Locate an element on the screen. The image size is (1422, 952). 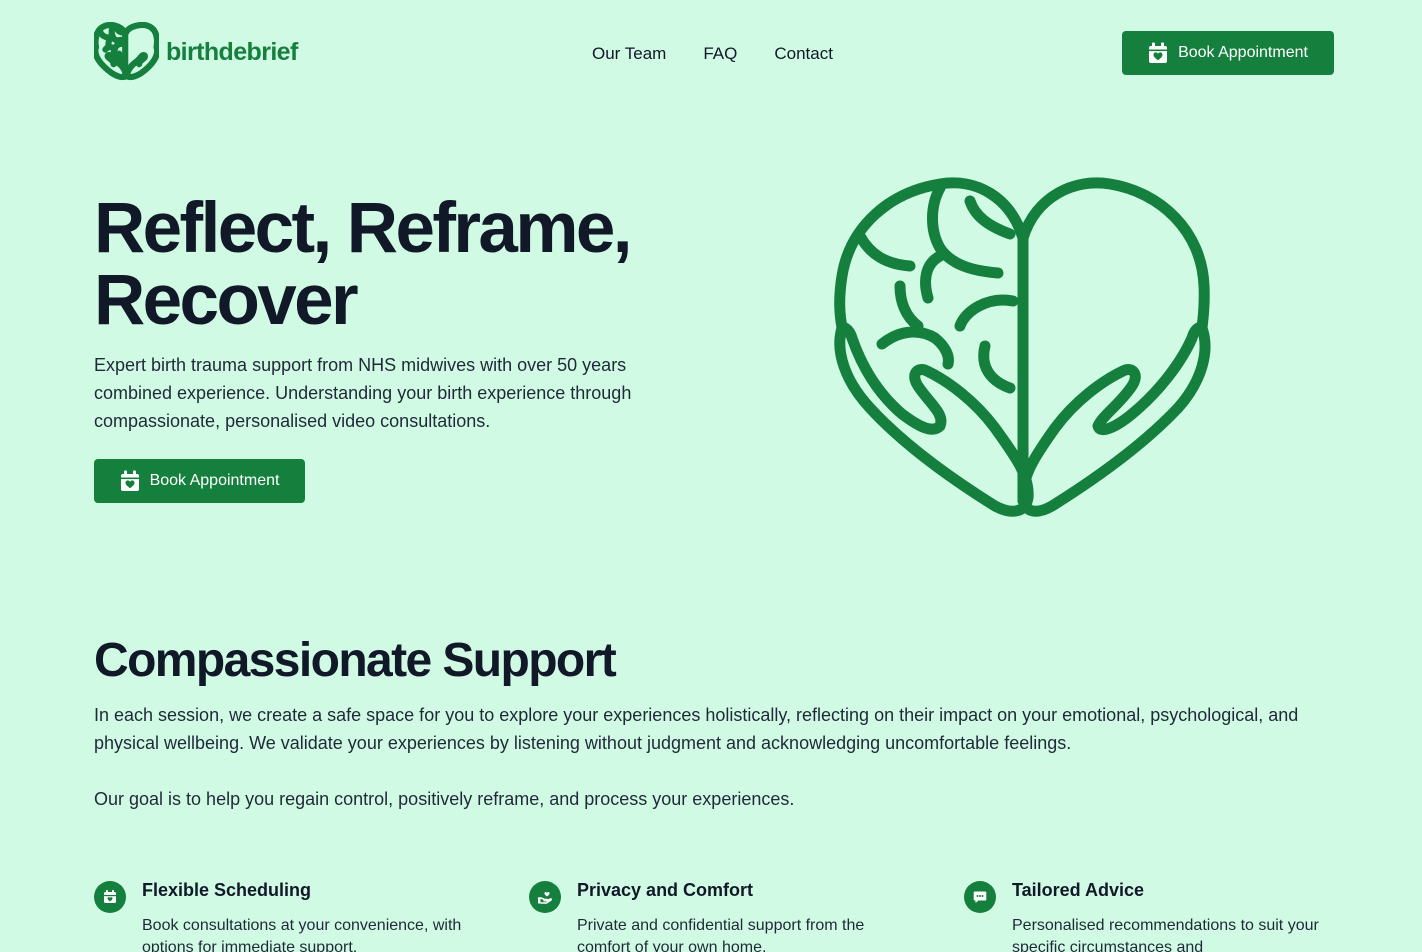
nav-our-team: Our Team is located at coordinates (629, 54).